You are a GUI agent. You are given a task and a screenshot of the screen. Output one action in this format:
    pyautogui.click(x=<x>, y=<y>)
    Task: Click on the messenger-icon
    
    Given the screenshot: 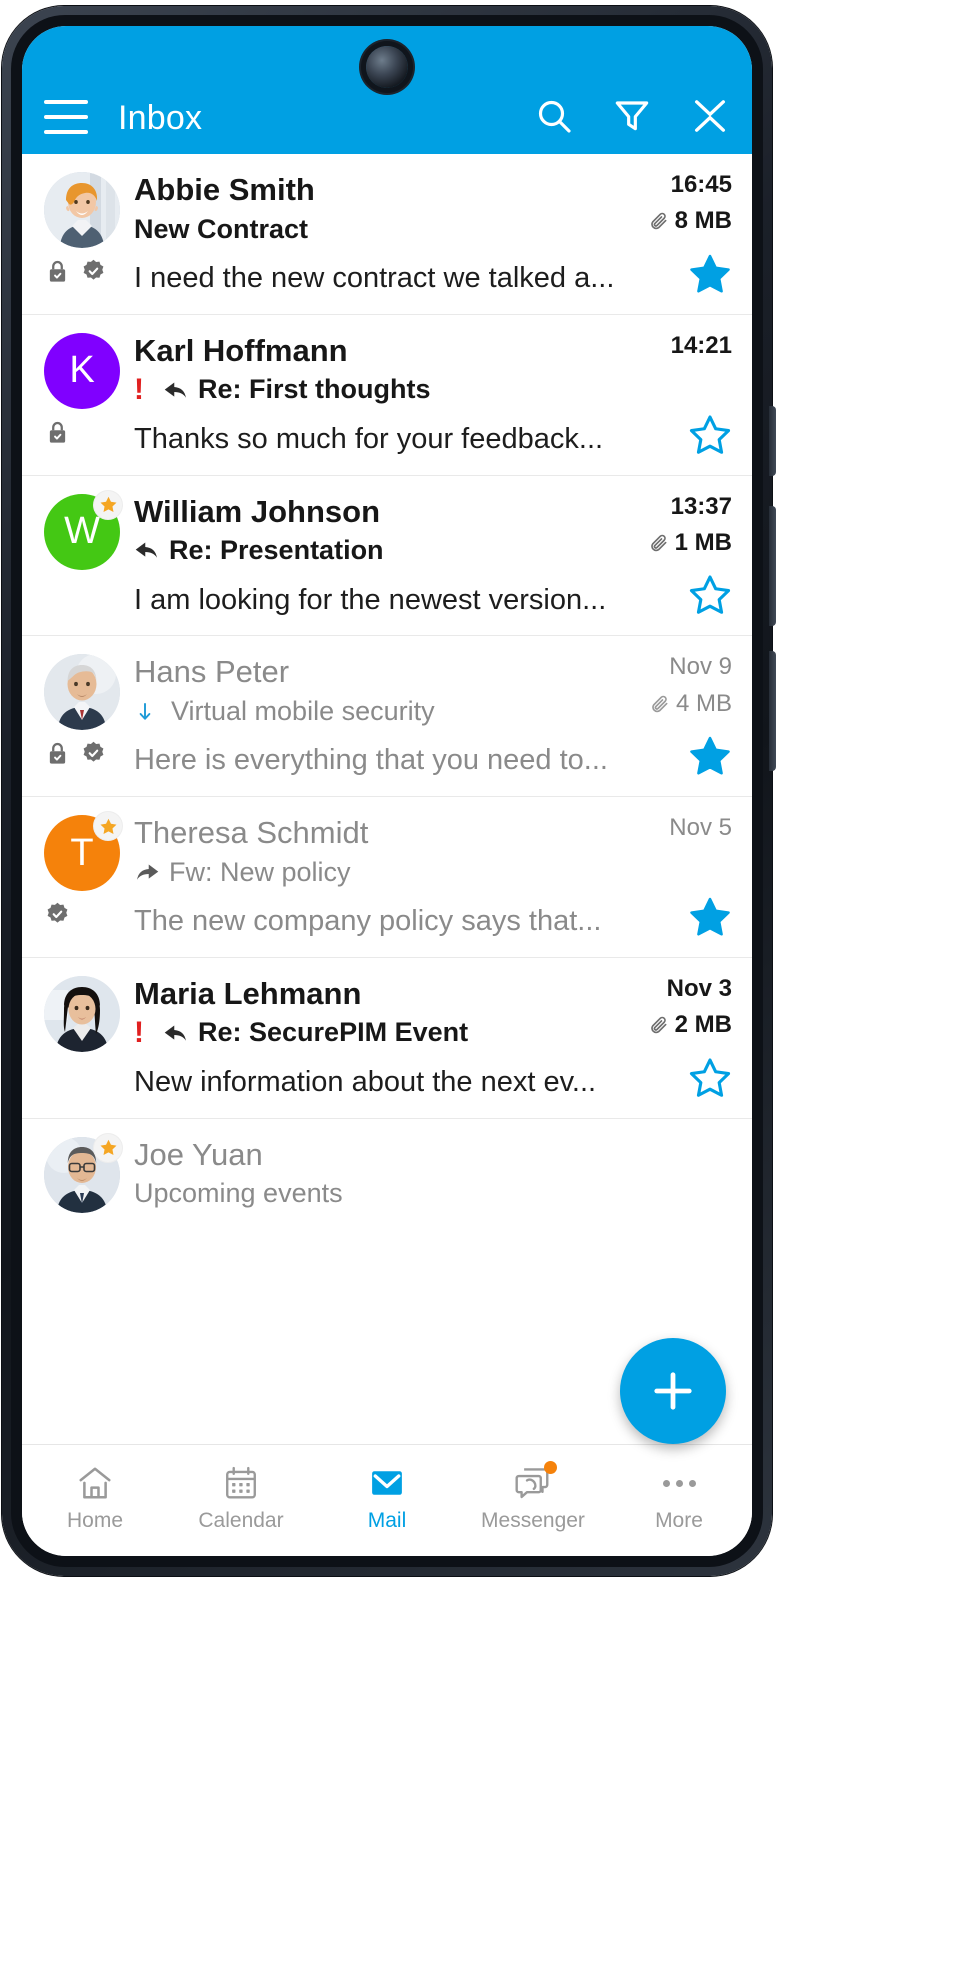 What is the action you would take?
    pyautogui.click(x=535, y=1481)
    